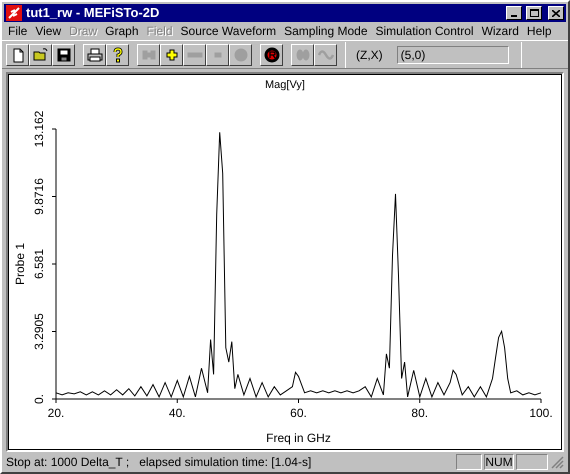 The width and height of the screenshot is (570, 474). I want to click on plus-icon, so click(172, 54).